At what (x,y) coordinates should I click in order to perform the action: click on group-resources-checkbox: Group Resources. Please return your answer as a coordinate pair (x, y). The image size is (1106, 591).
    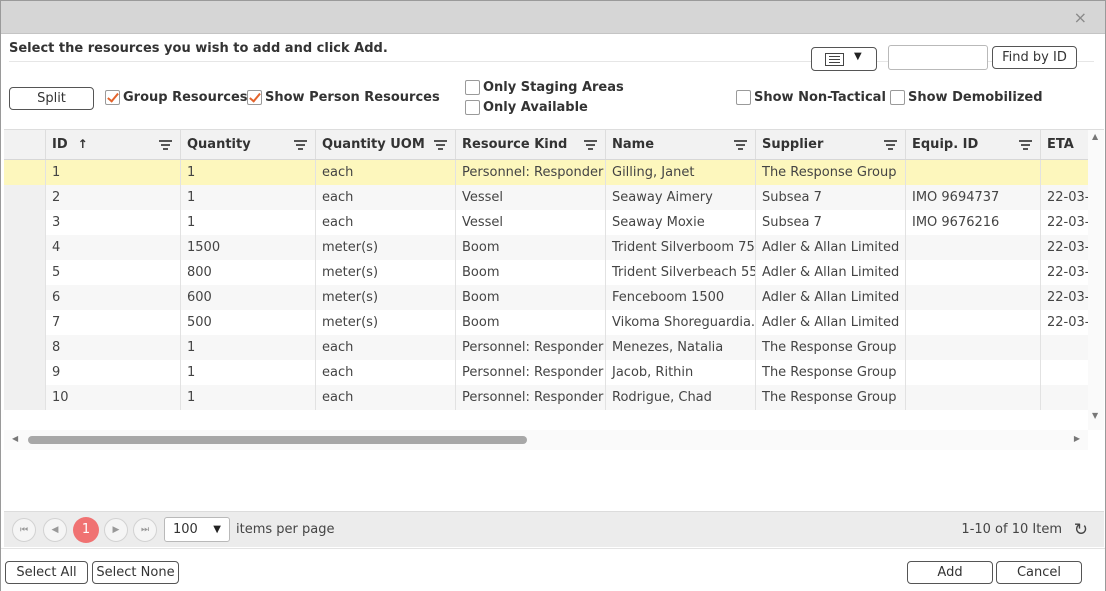
    Looking at the image, I should click on (176, 97).